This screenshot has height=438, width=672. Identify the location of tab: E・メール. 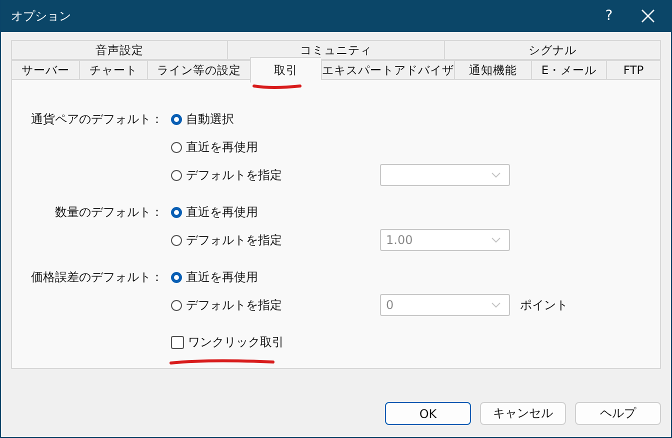
(568, 70).